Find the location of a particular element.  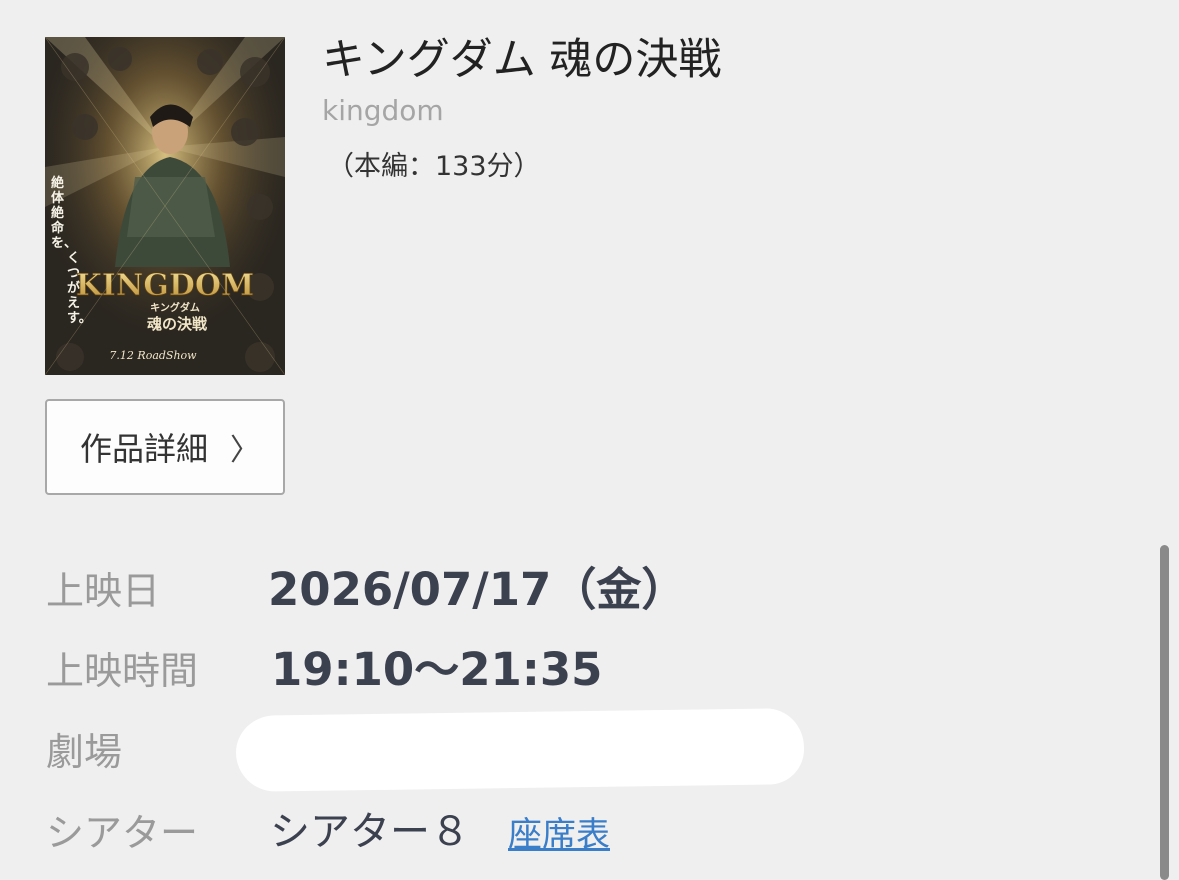

redacted-theater-name is located at coordinates (520, 750).